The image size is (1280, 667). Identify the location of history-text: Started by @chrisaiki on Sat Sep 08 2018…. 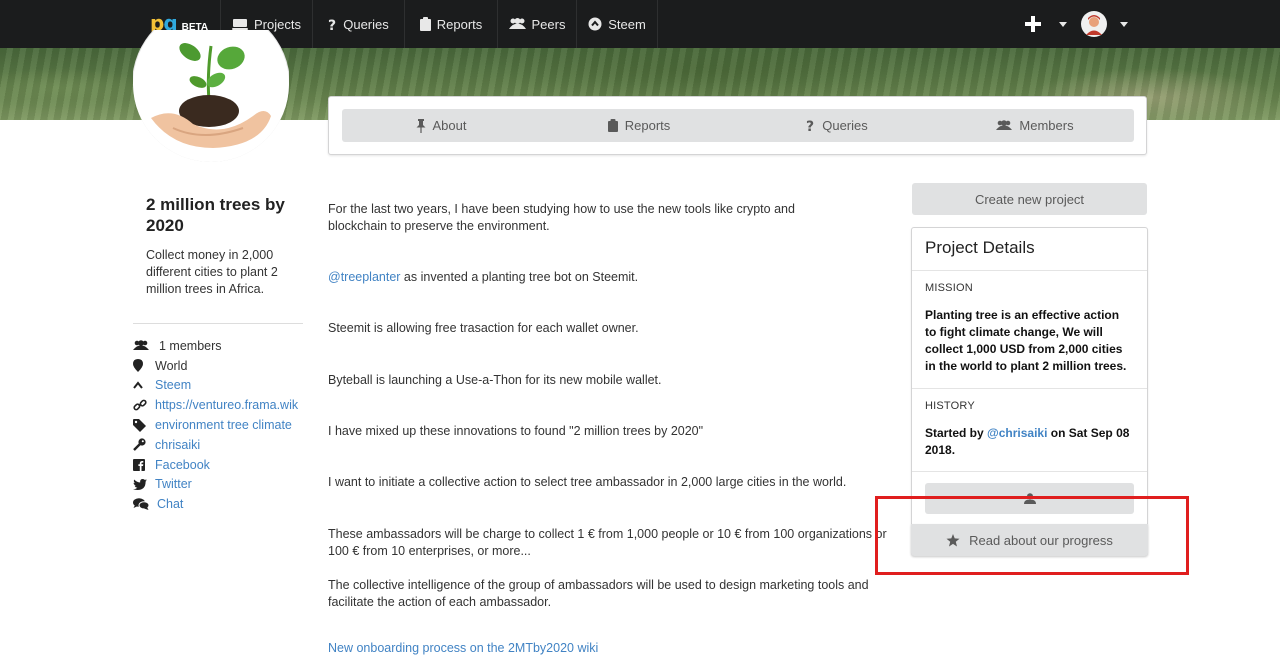
(1027, 442).